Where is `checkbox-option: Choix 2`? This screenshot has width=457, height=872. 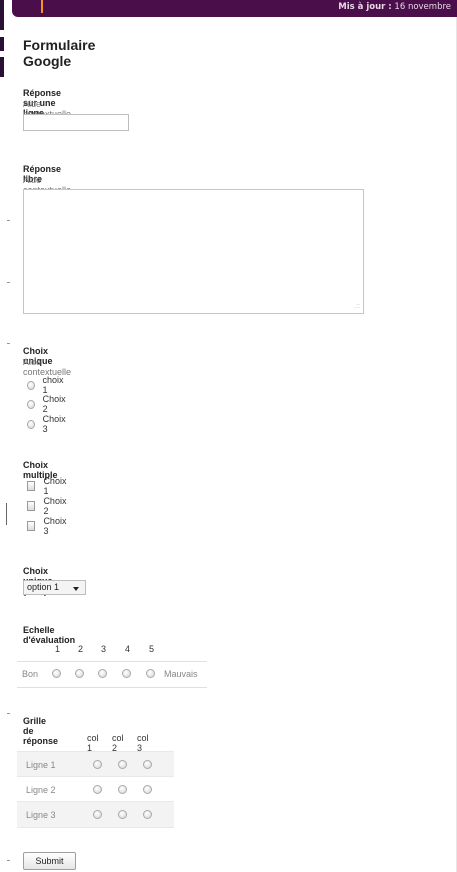
checkbox-option: Choix 2 is located at coordinates (47, 506).